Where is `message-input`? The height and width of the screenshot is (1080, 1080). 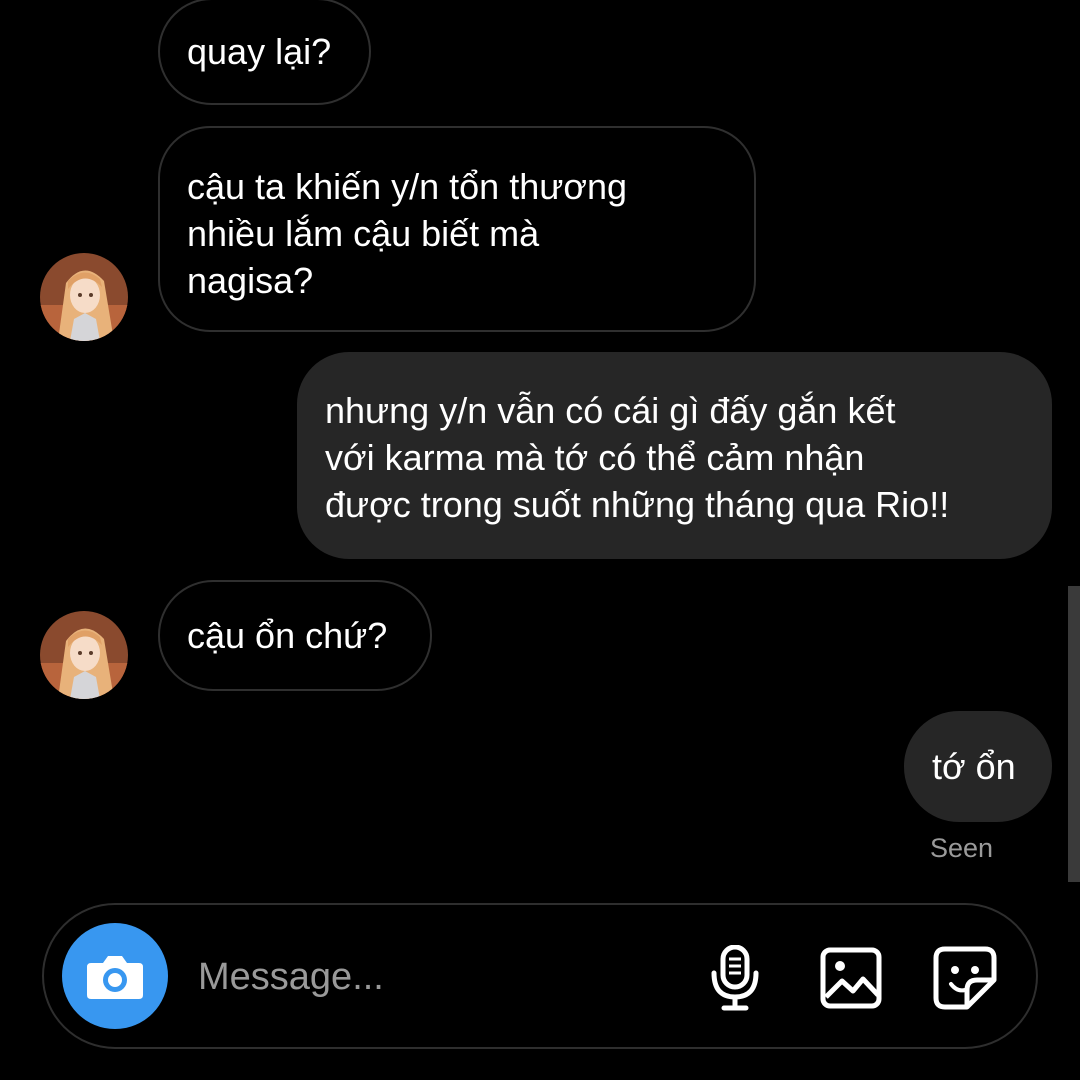
message-input is located at coordinates (438, 977).